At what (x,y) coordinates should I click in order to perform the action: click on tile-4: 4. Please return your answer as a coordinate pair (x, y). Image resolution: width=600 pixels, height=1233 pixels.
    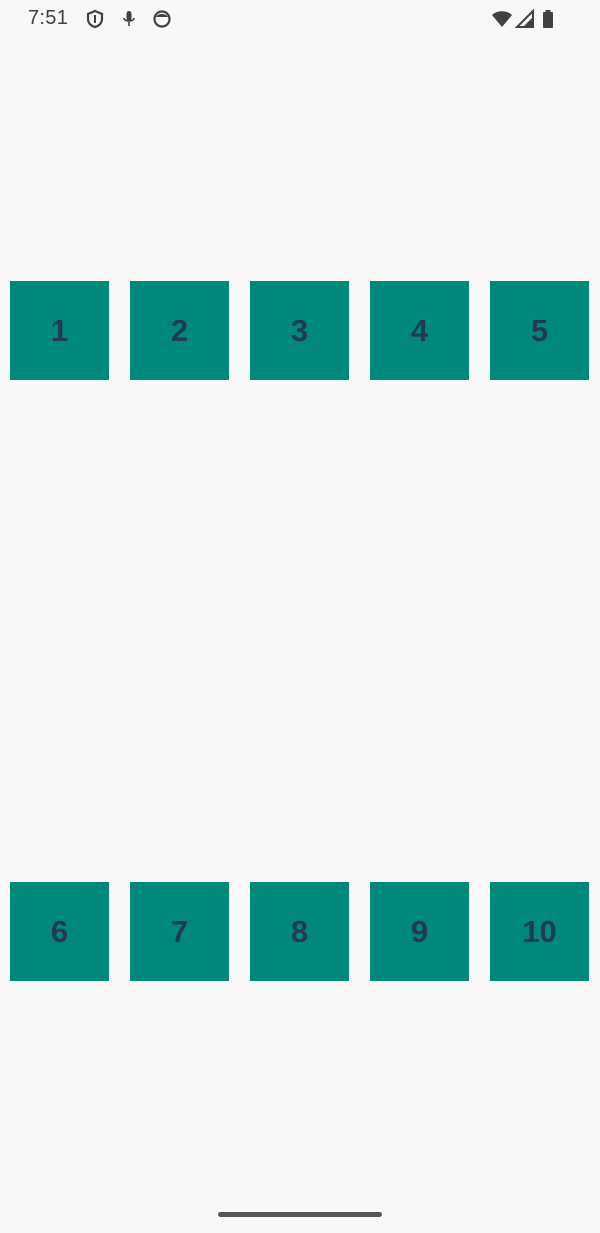
    Looking at the image, I should click on (419, 330).